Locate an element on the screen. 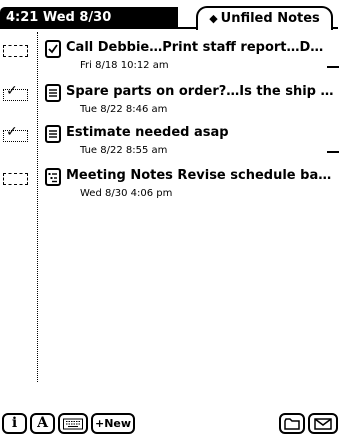  folder-tab: ◆ Unfiled Notes is located at coordinates (264, 18).